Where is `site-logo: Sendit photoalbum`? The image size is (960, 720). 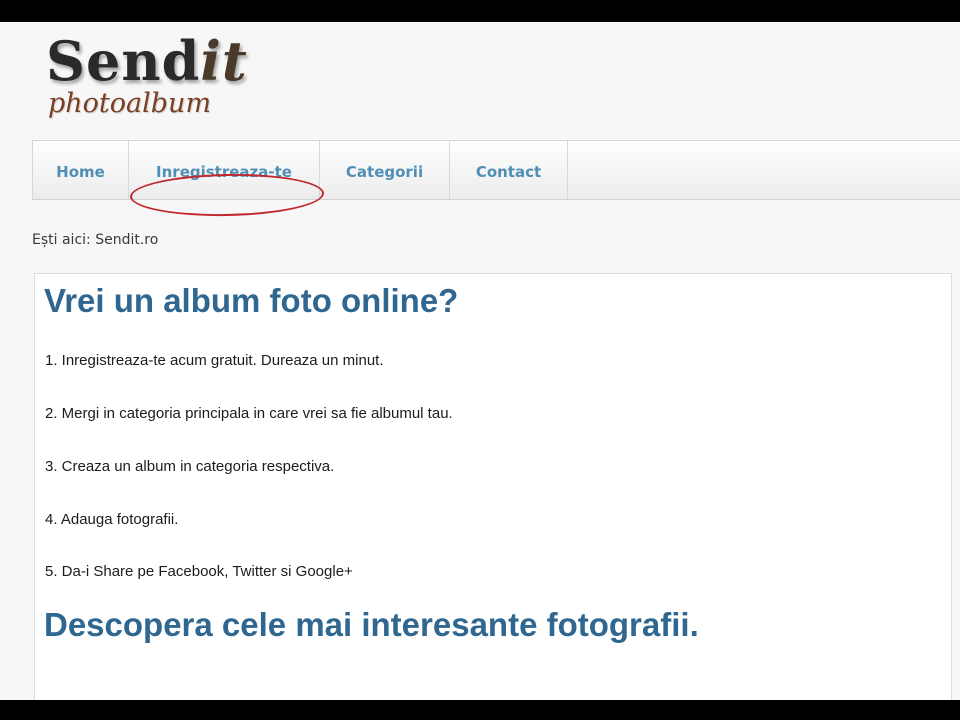
site-logo: Sendit photoalbum is located at coordinates (147, 75).